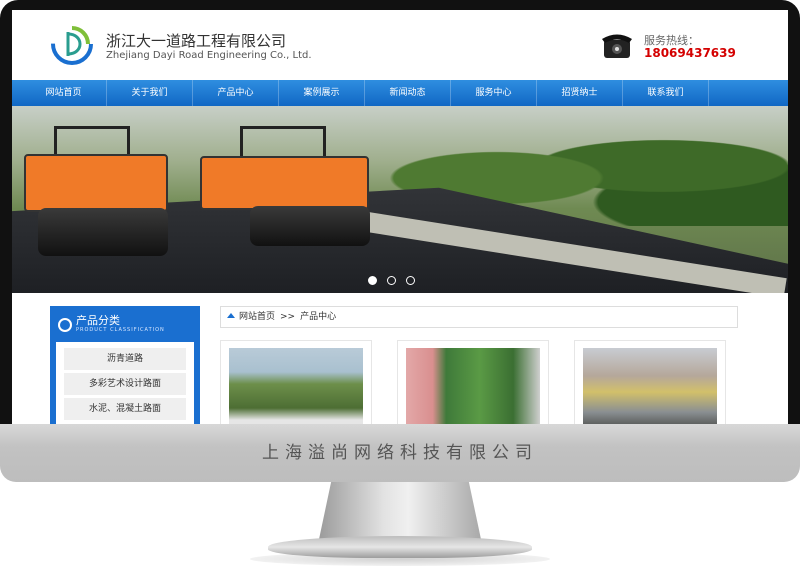 This screenshot has height=580, width=800. What do you see at coordinates (98, 320) in the screenshot?
I see `sidebar-title: 产品分类` at bounding box center [98, 320].